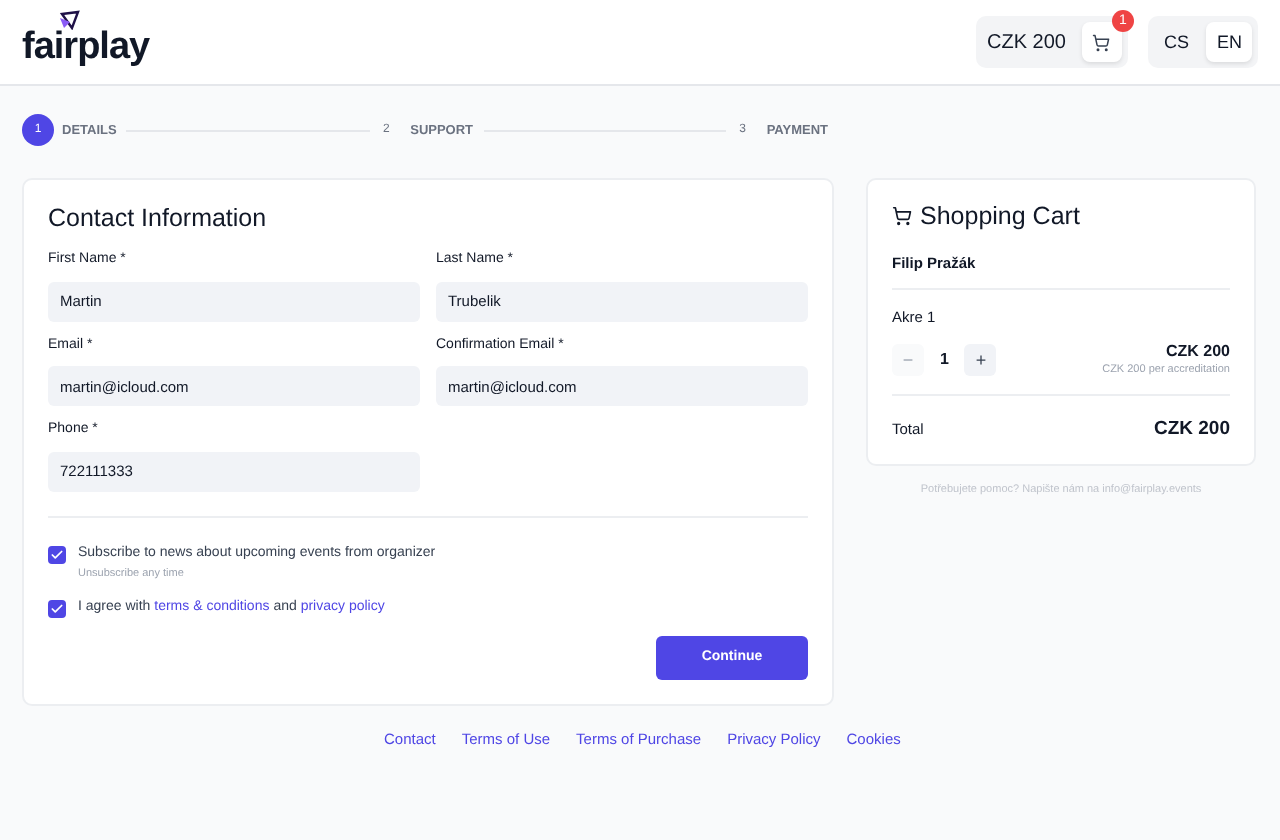  Describe the element at coordinates (158, 218) in the screenshot. I see `card-title: Contact Information` at that location.